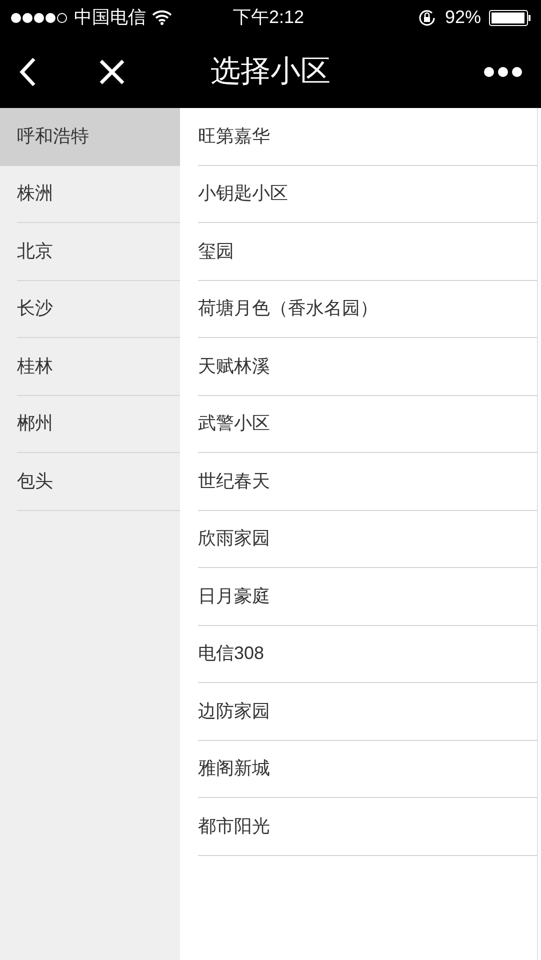 This screenshot has height=960, width=541. Describe the element at coordinates (367, 424) in the screenshot. I see `community-item: 武警小区` at that location.